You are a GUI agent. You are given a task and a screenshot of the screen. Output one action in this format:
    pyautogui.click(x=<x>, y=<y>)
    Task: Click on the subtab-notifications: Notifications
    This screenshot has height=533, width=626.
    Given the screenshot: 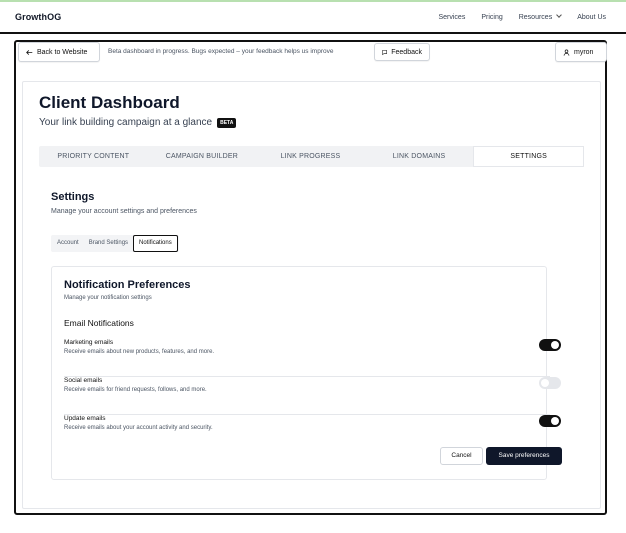 What is the action you would take?
    pyautogui.click(x=155, y=243)
    